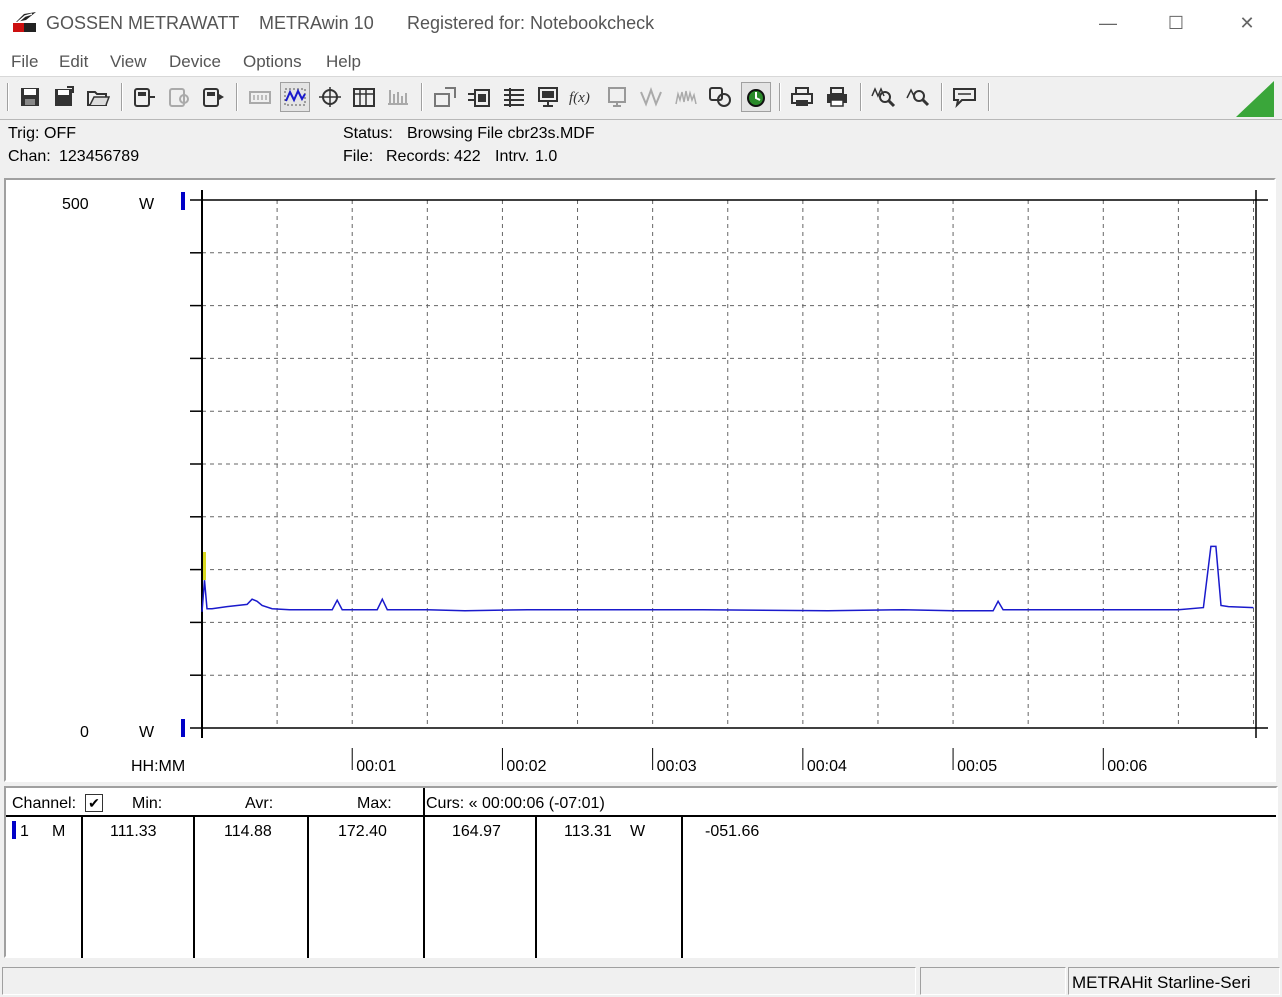 The height and width of the screenshot is (997, 1282). What do you see at coordinates (330, 97) in the screenshot?
I see `cursor-crosshair-icon` at bounding box center [330, 97].